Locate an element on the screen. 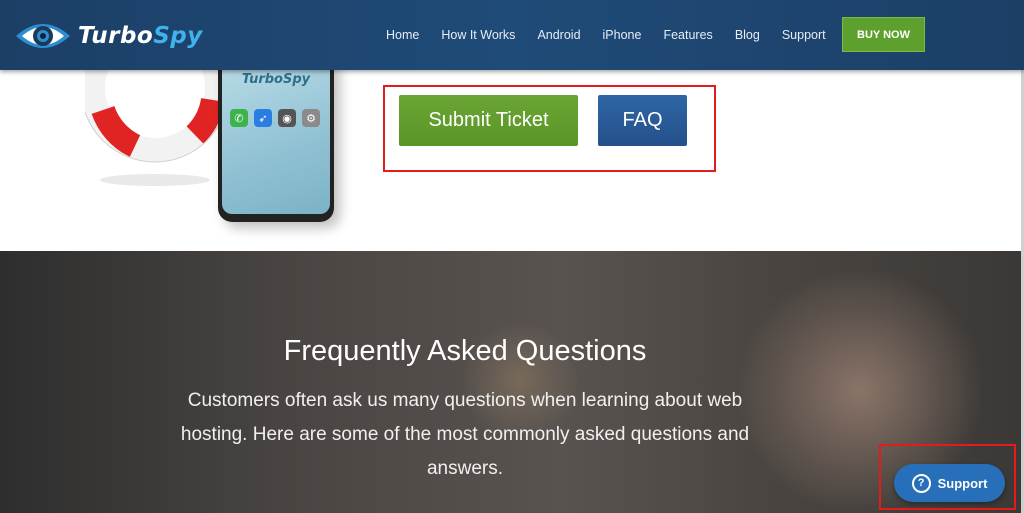 Image resolution: width=1024 pixels, height=513 pixels. support-widget-button: ? Support is located at coordinates (949, 483).